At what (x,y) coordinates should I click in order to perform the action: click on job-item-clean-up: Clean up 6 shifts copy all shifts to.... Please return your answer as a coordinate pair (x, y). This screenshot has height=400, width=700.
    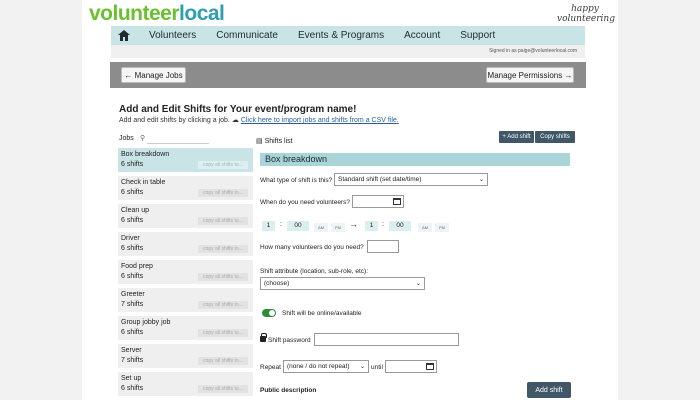
    Looking at the image, I should click on (185, 216).